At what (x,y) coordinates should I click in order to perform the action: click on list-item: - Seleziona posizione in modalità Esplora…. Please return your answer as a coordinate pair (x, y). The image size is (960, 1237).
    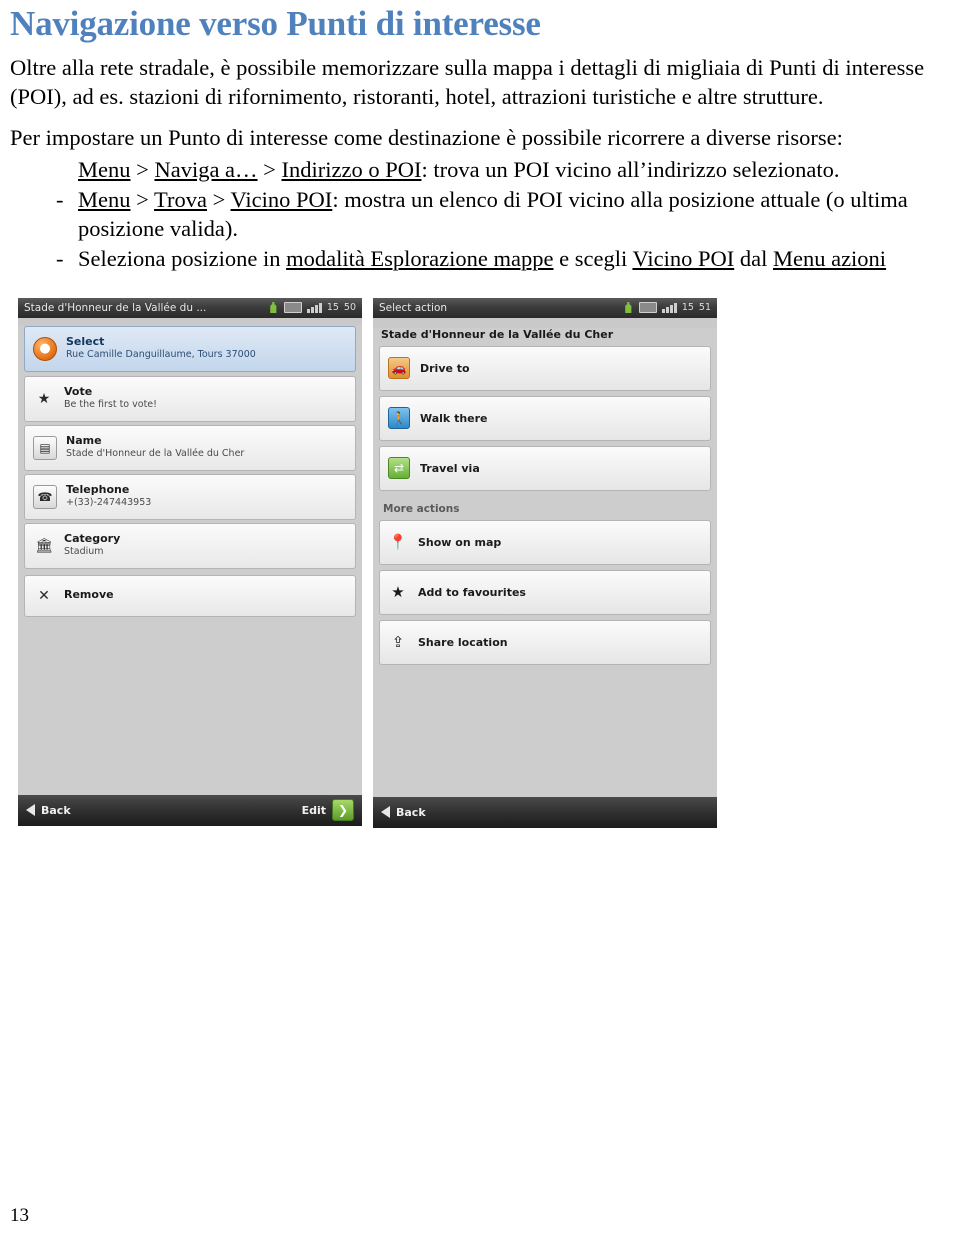
    Looking at the image, I should click on (480, 258).